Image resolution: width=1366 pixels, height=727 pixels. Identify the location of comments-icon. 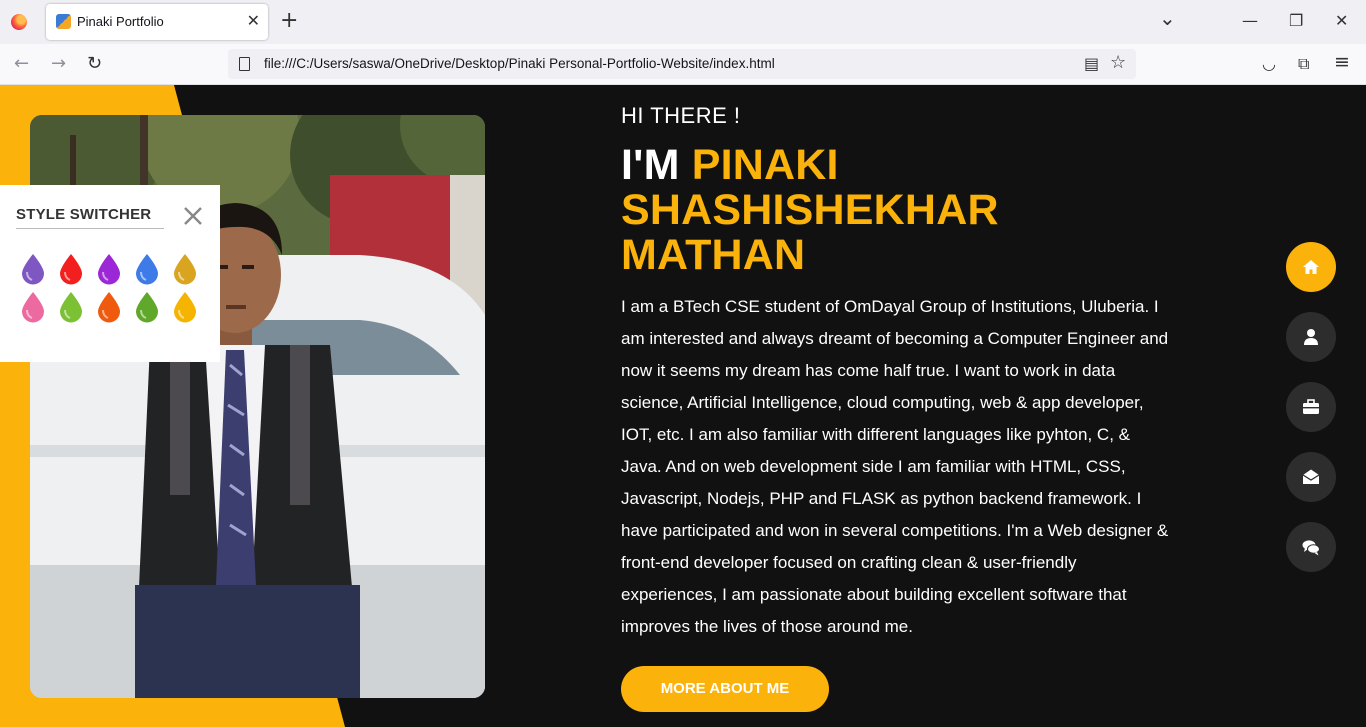
(1311, 548).